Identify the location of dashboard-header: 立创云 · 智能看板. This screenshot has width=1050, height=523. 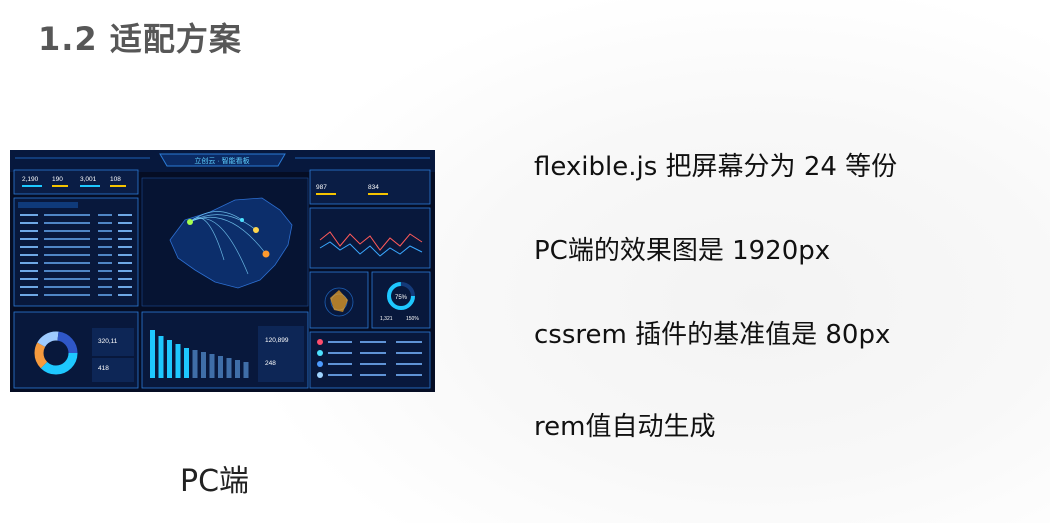
(221, 160).